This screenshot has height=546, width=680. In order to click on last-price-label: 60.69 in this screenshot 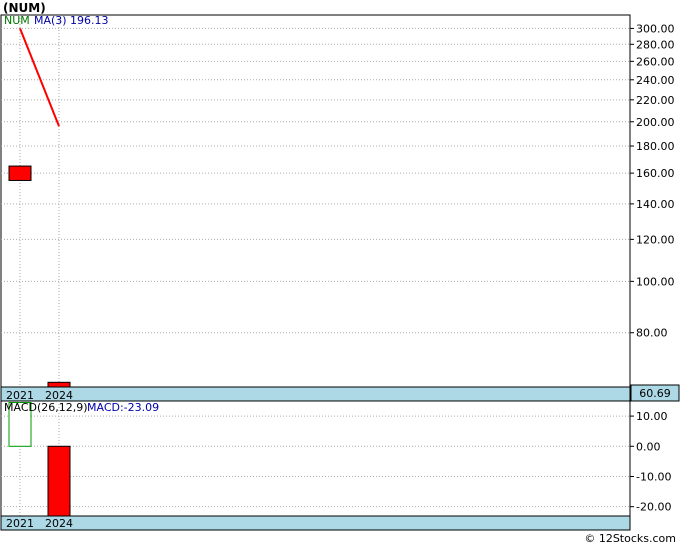, I will do `click(655, 393)`.